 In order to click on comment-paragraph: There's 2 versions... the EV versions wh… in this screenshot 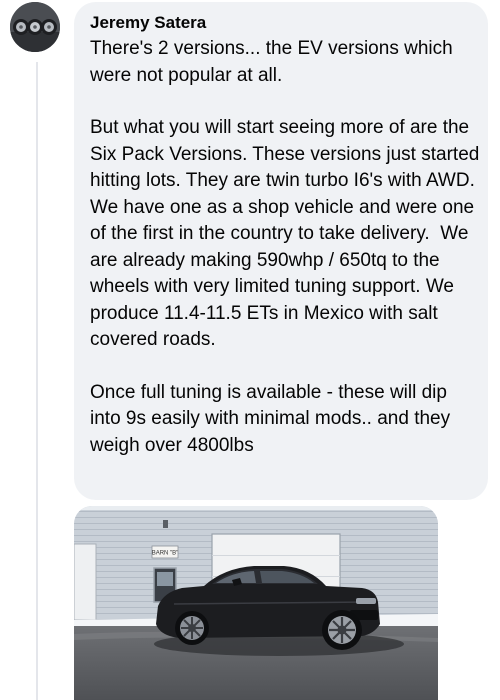, I will do `click(274, 62)`.